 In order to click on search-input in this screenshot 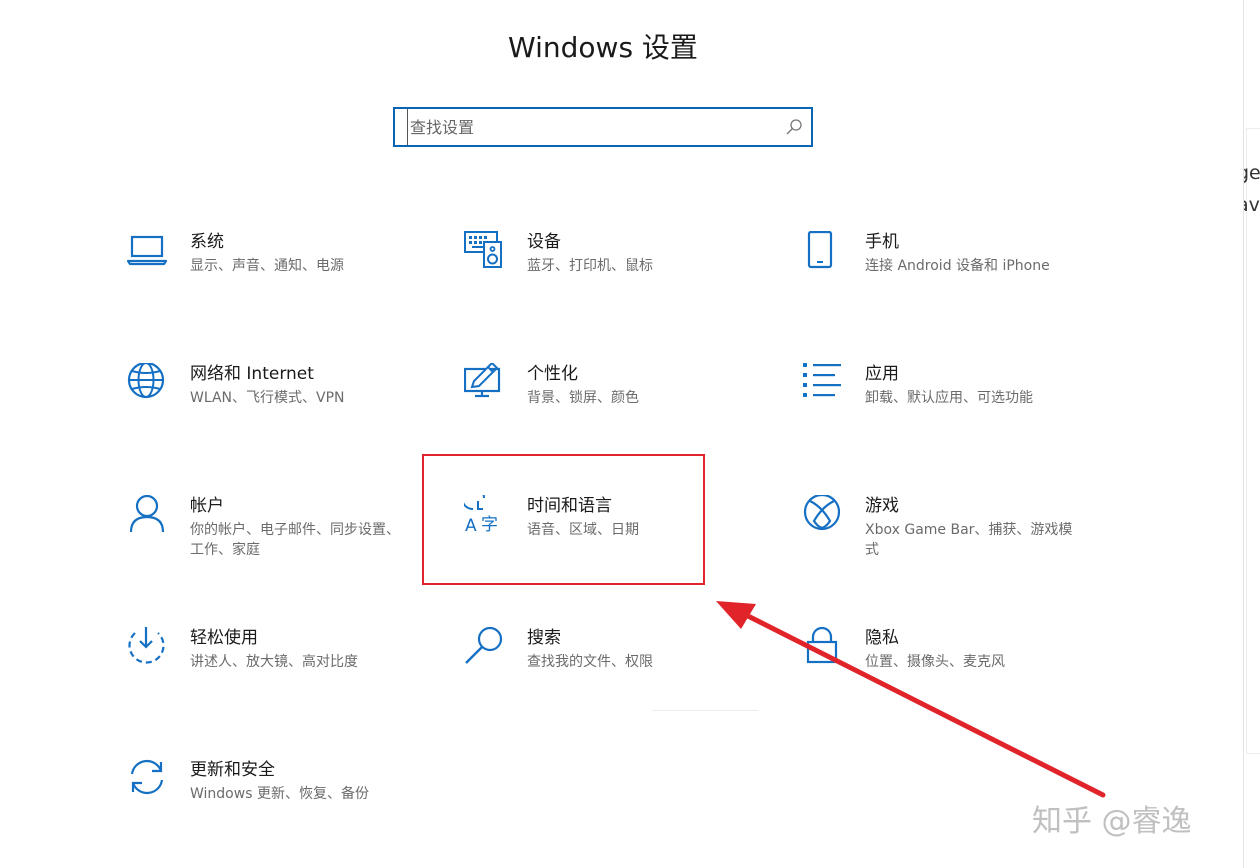, I will do `click(590, 127)`.